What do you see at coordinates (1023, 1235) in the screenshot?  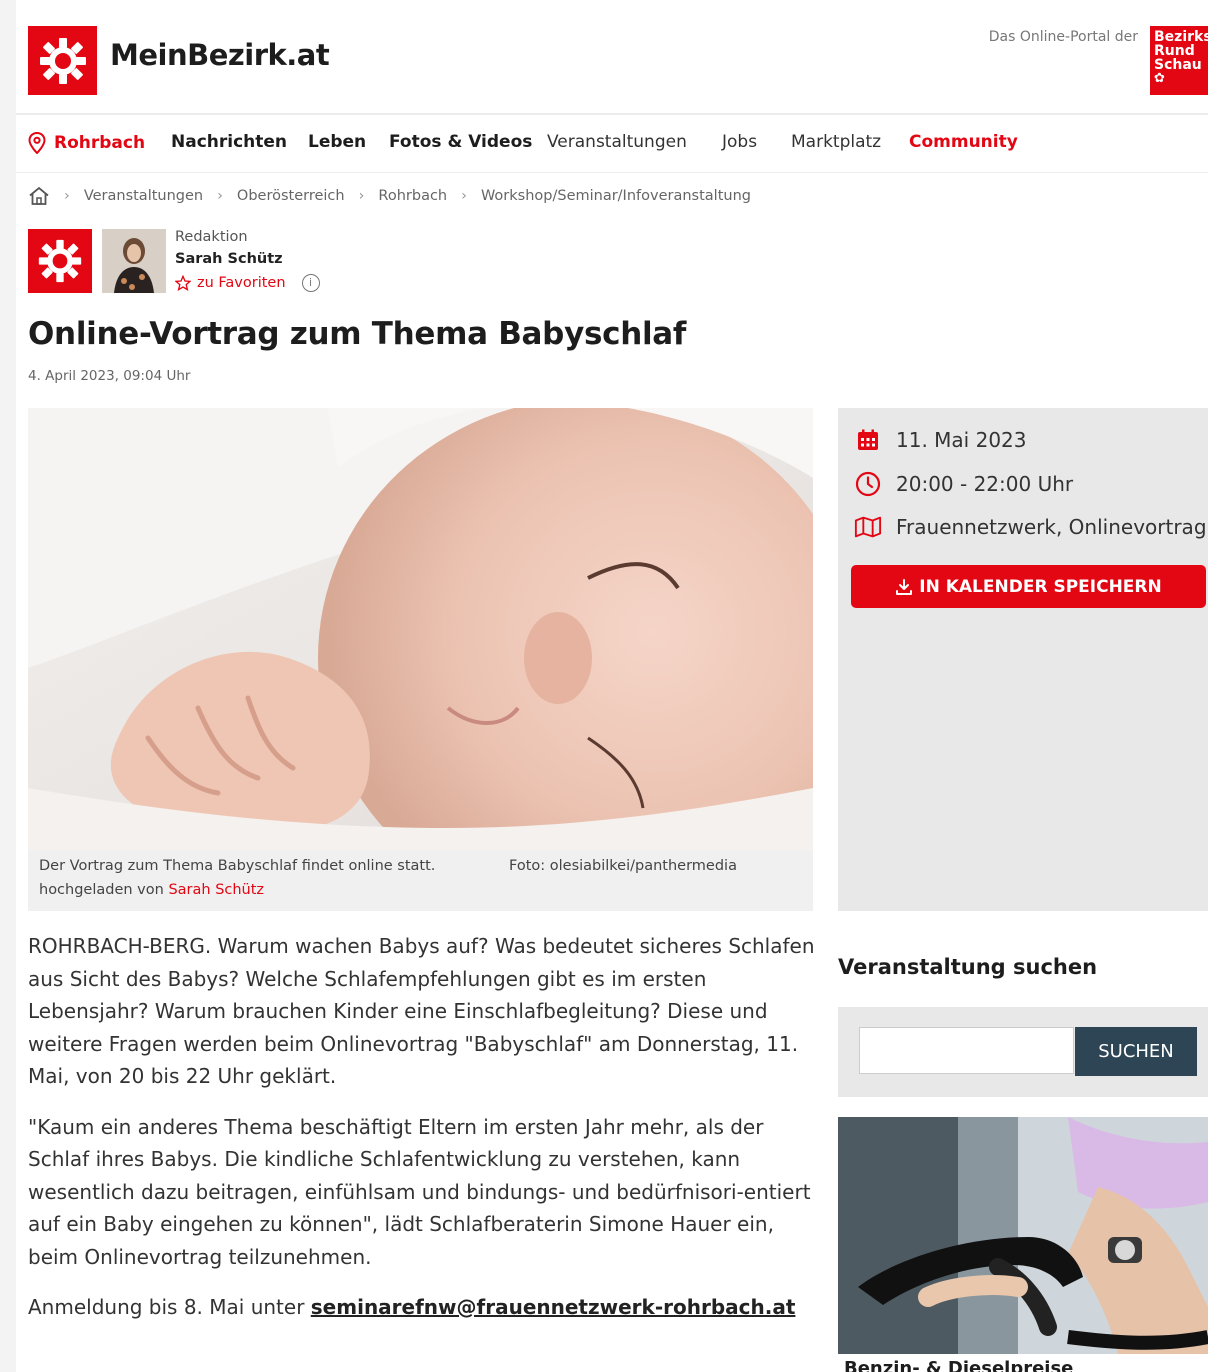 I see `teaser-image` at bounding box center [1023, 1235].